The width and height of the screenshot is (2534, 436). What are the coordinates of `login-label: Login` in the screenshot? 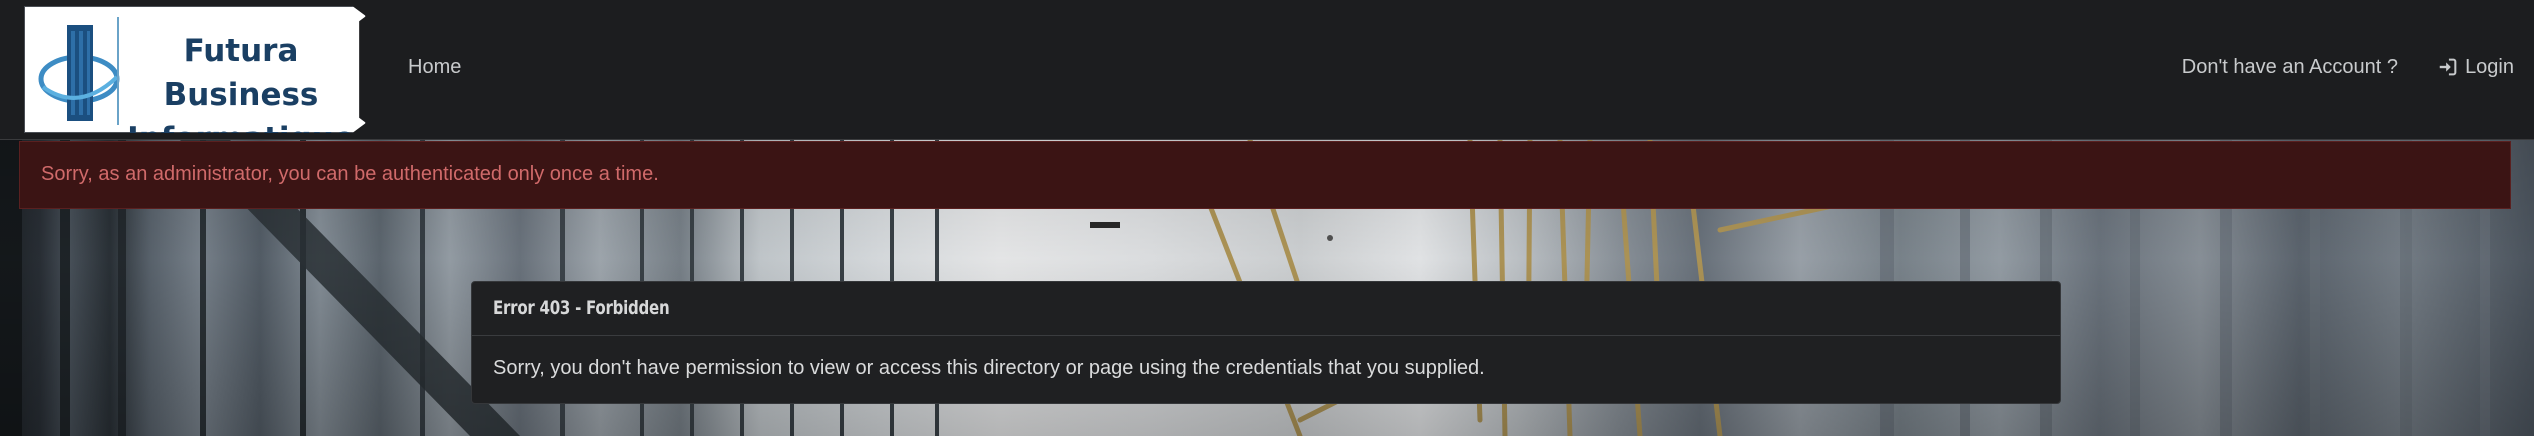 It's located at (2489, 67).